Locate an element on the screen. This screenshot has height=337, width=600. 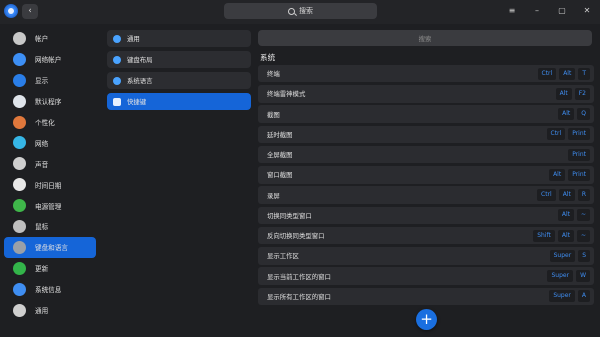
general-icon is located at coordinates (19, 310).